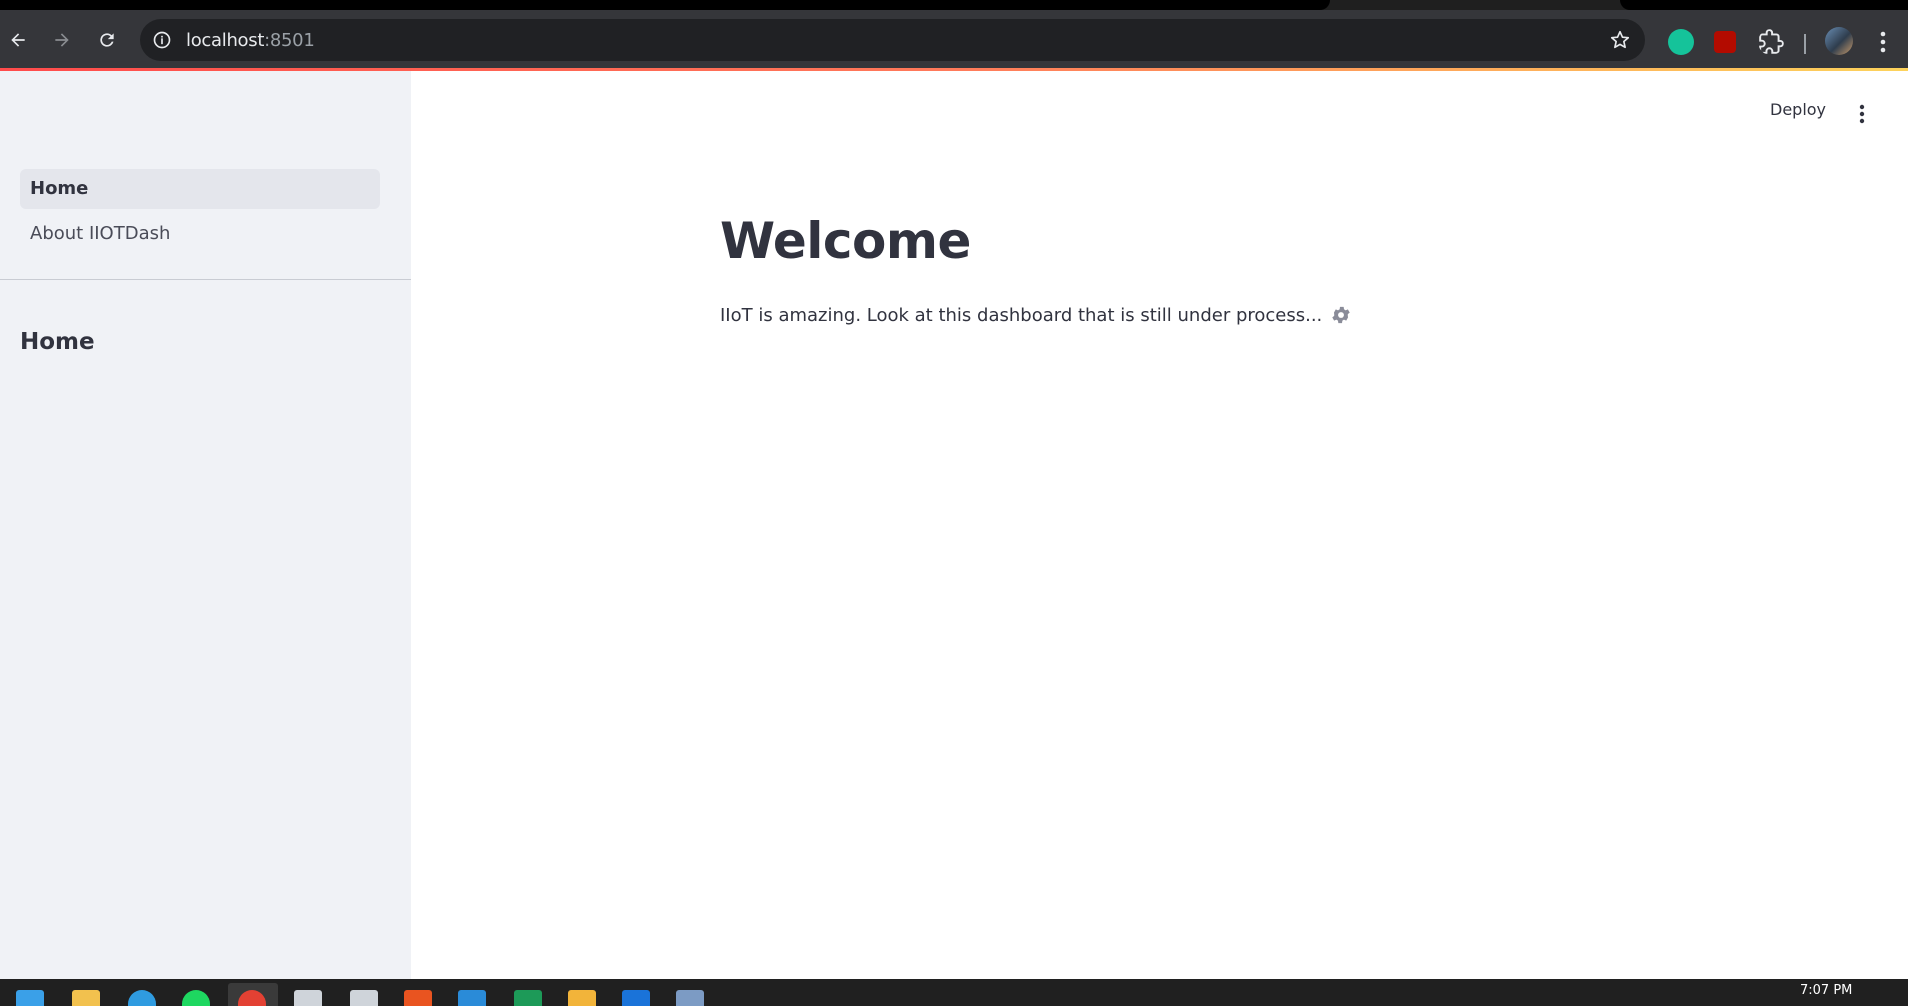 The width and height of the screenshot is (1908, 1006). I want to click on chrome-menu-icon, so click(1883, 42).